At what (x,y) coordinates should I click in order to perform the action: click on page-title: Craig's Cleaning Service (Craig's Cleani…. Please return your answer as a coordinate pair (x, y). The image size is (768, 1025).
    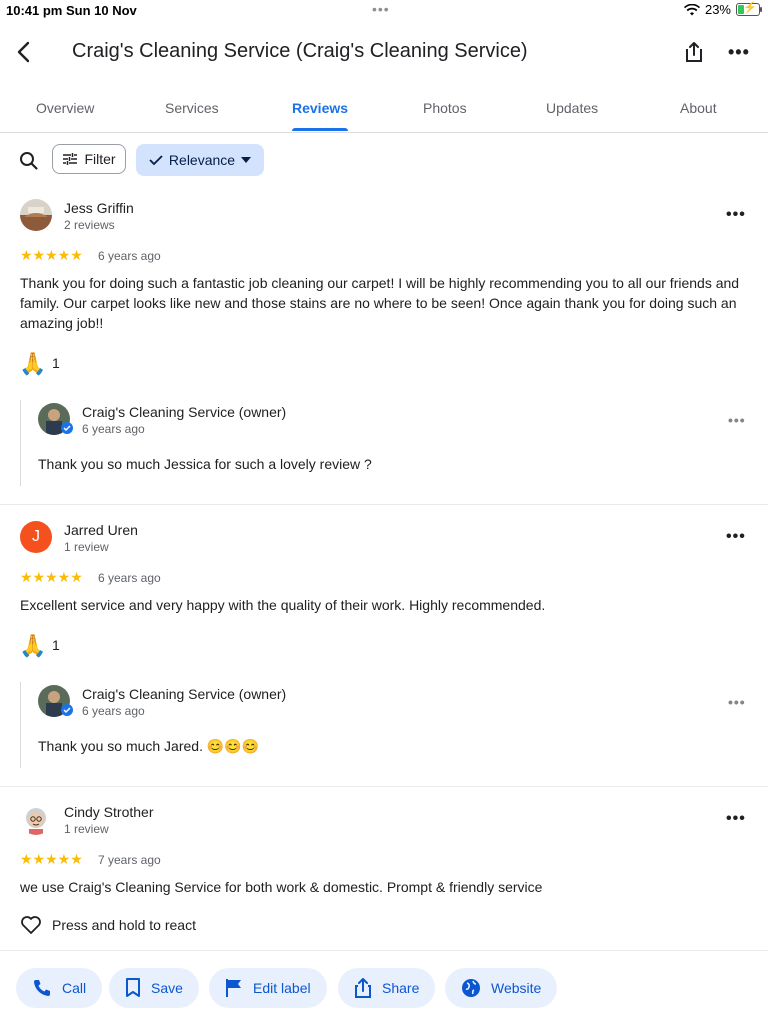
    Looking at the image, I should click on (300, 51).